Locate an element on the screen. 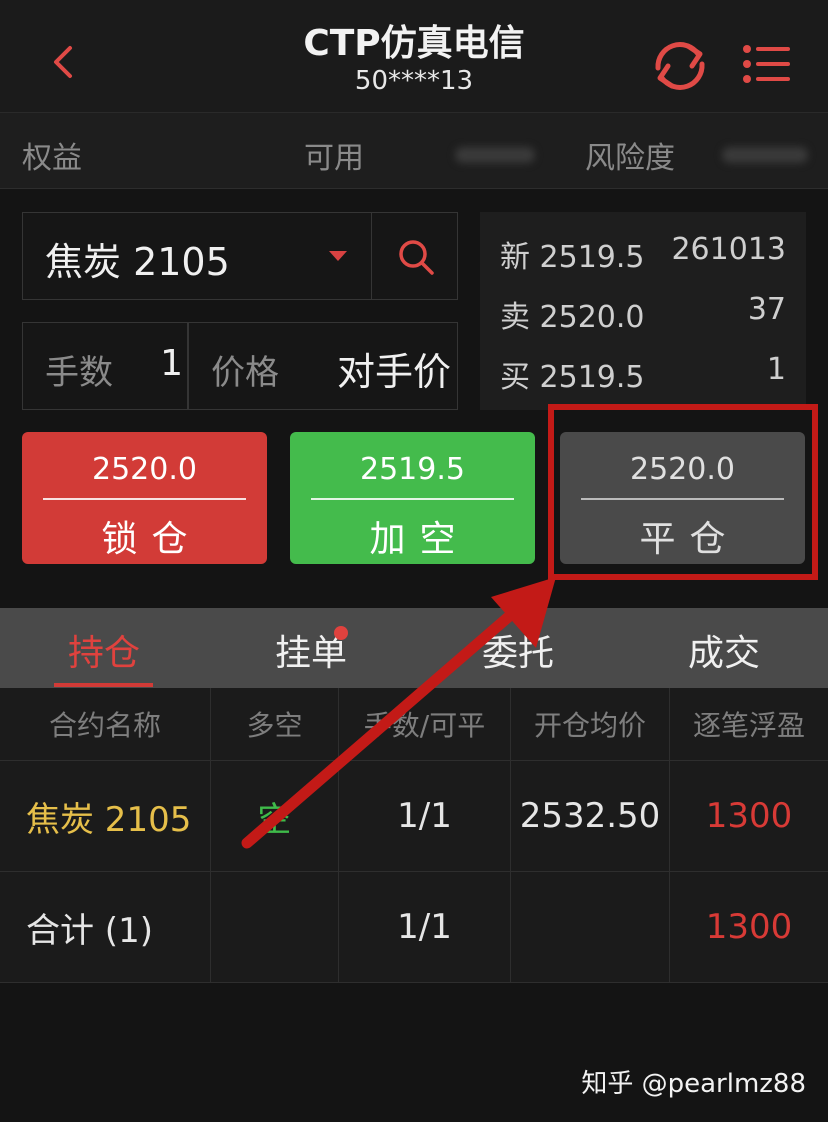 The height and width of the screenshot is (1122, 828). available-label: 可用 is located at coordinates (334, 158).